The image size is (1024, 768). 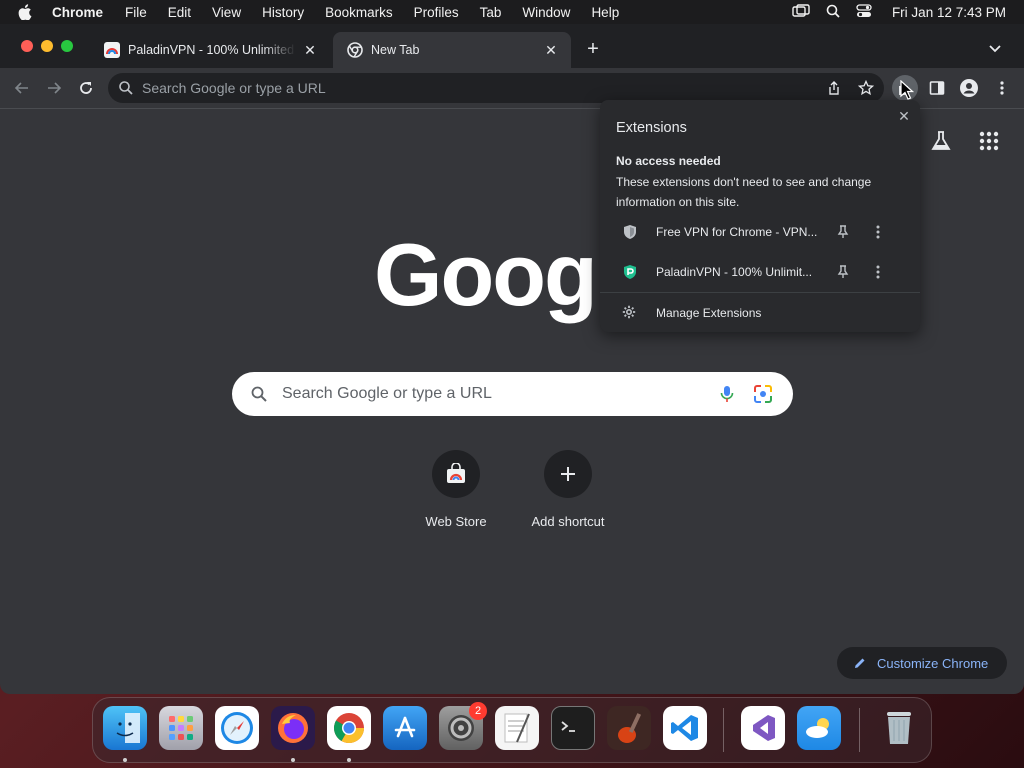 What do you see at coordinates (234, 88) in the screenshot?
I see `address-bar-placeholder: Search Google or type a URL` at bounding box center [234, 88].